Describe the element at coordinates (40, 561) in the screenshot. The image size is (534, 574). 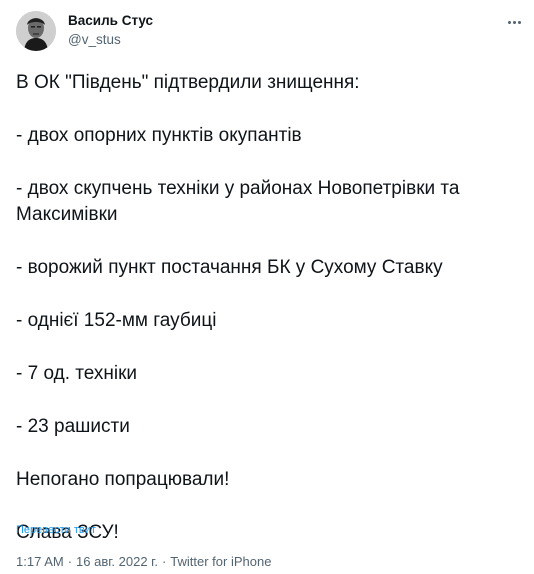
I see `tweet-time: 1:17 AM` at that location.